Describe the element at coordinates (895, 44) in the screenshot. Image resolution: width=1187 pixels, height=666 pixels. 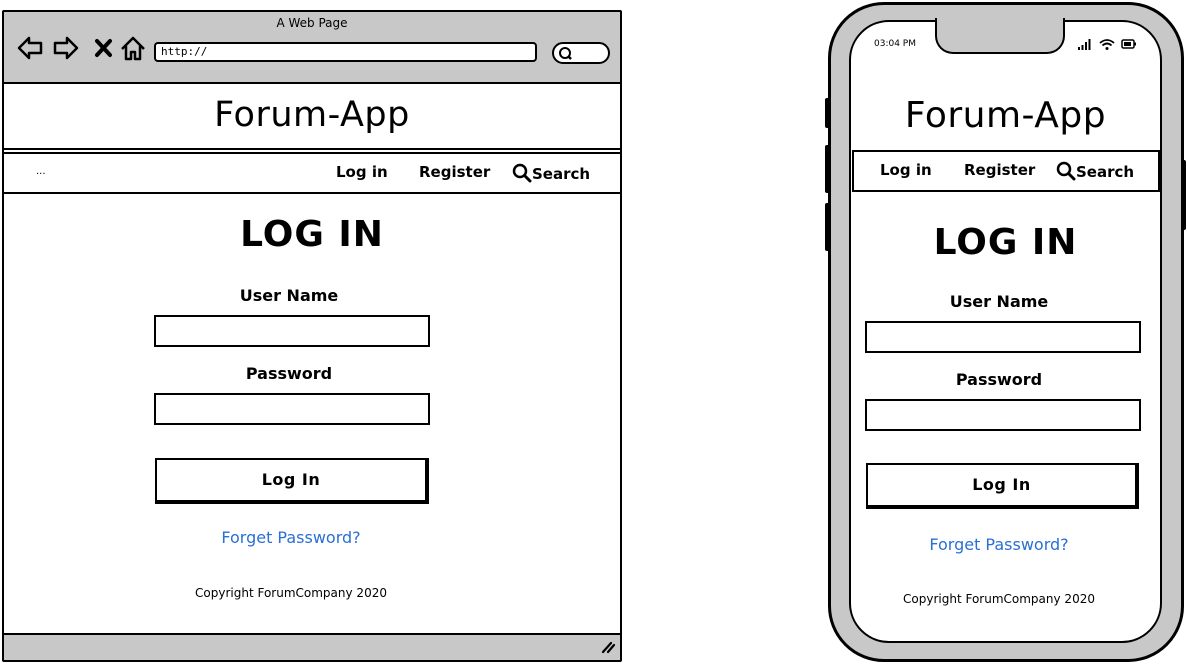
I see `status-time: 03:04 PM` at that location.